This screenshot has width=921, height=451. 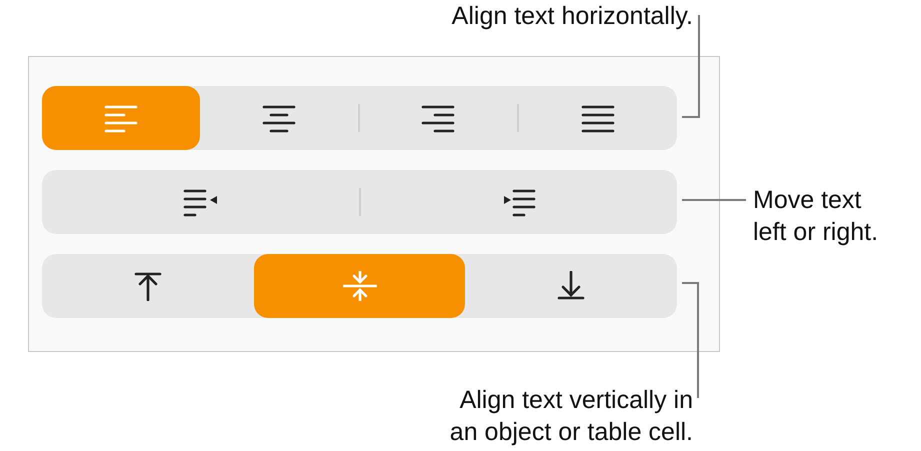 What do you see at coordinates (279, 118) in the screenshot?
I see `align-center-icon` at bounding box center [279, 118].